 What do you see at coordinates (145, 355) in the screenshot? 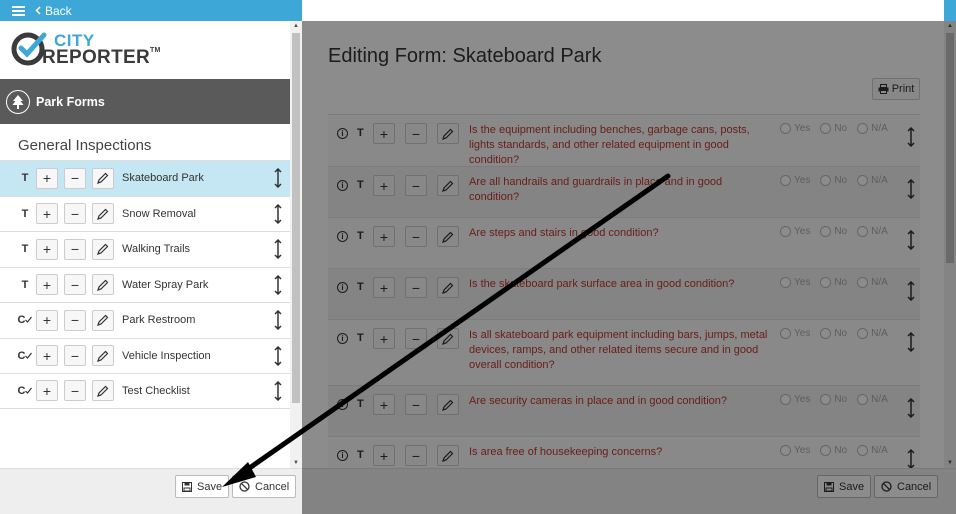
I see `form-list-item: C + − Vehicle Inspection` at bounding box center [145, 355].